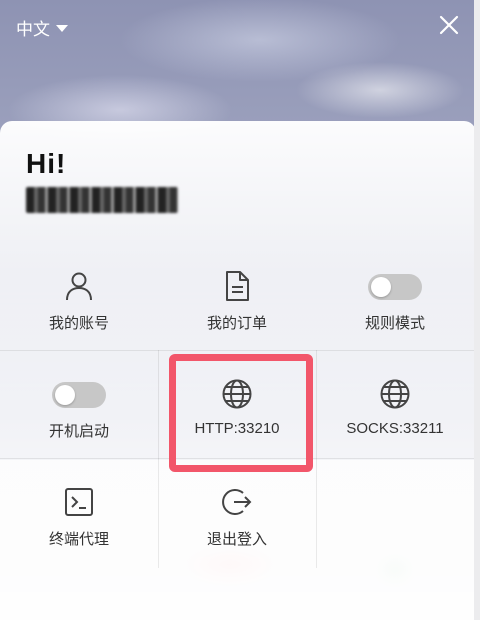 This screenshot has width=480, height=620. I want to click on logout-icon, so click(237, 502).